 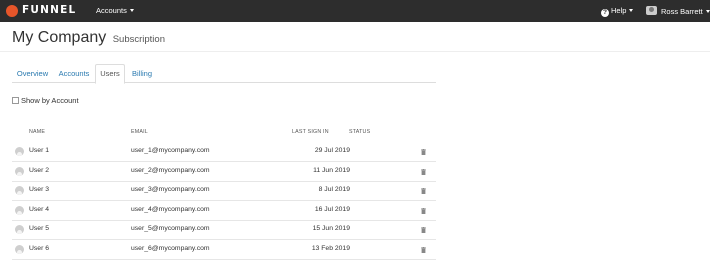 I want to click on column-header-status: STATUS, so click(x=360, y=132).